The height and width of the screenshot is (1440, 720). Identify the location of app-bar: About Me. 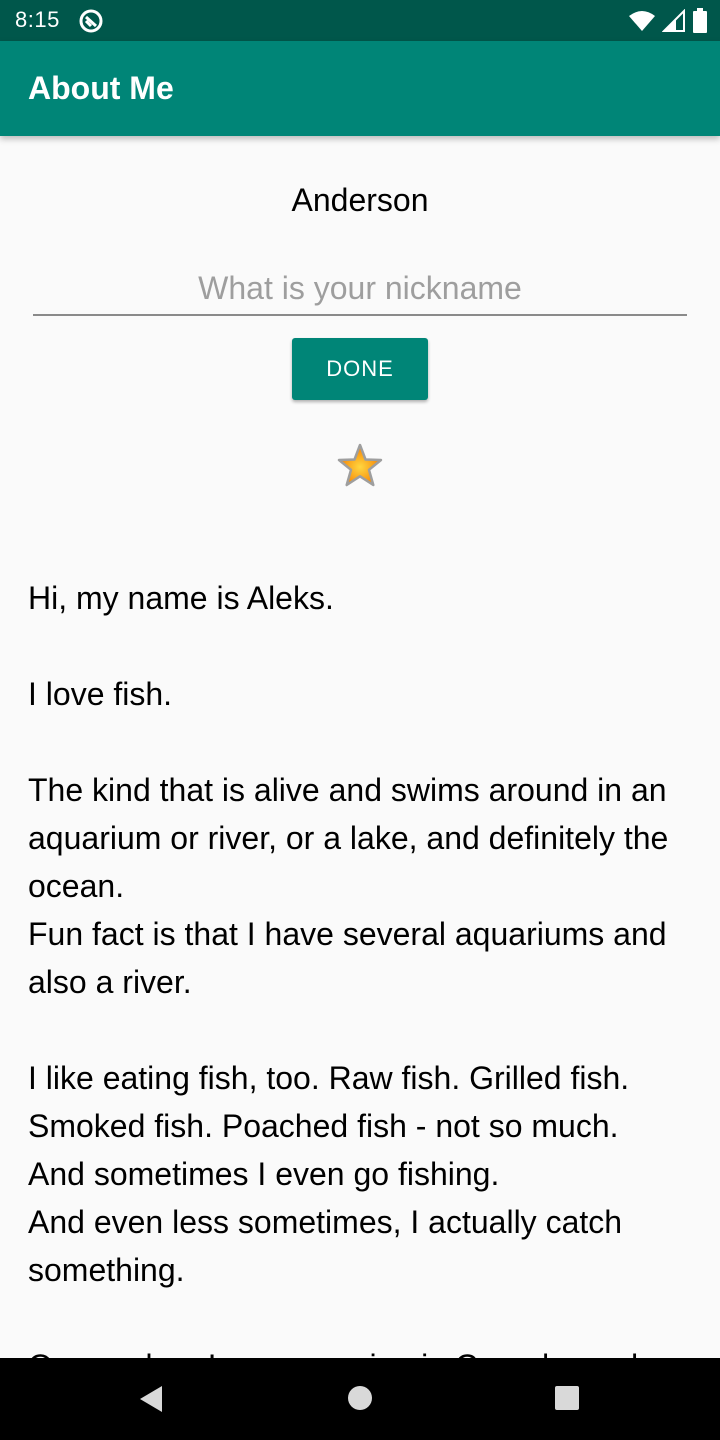
(360, 88).